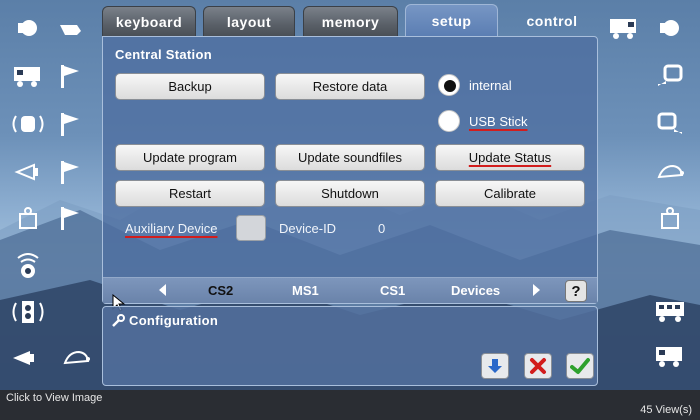  Describe the element at coordinates (251, 228) in the screenshot. I see `auxiliary-device-toggle` at that location.